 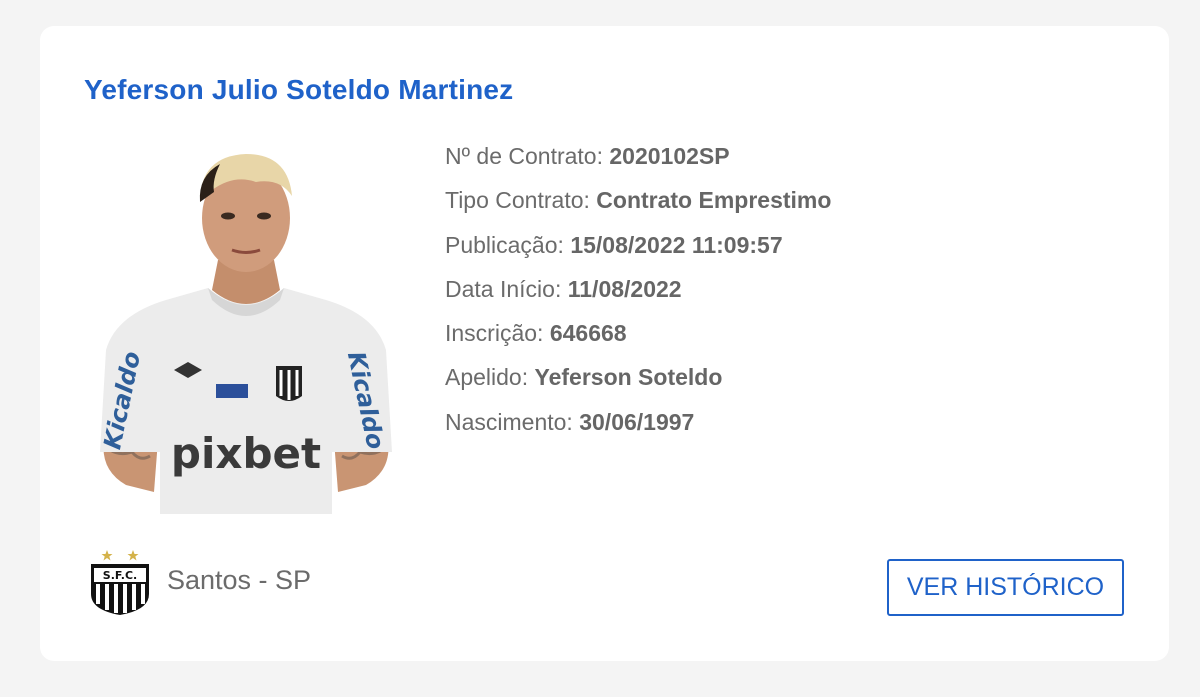 I want to click on registration-value: 646668, so click(x=588, y=333).